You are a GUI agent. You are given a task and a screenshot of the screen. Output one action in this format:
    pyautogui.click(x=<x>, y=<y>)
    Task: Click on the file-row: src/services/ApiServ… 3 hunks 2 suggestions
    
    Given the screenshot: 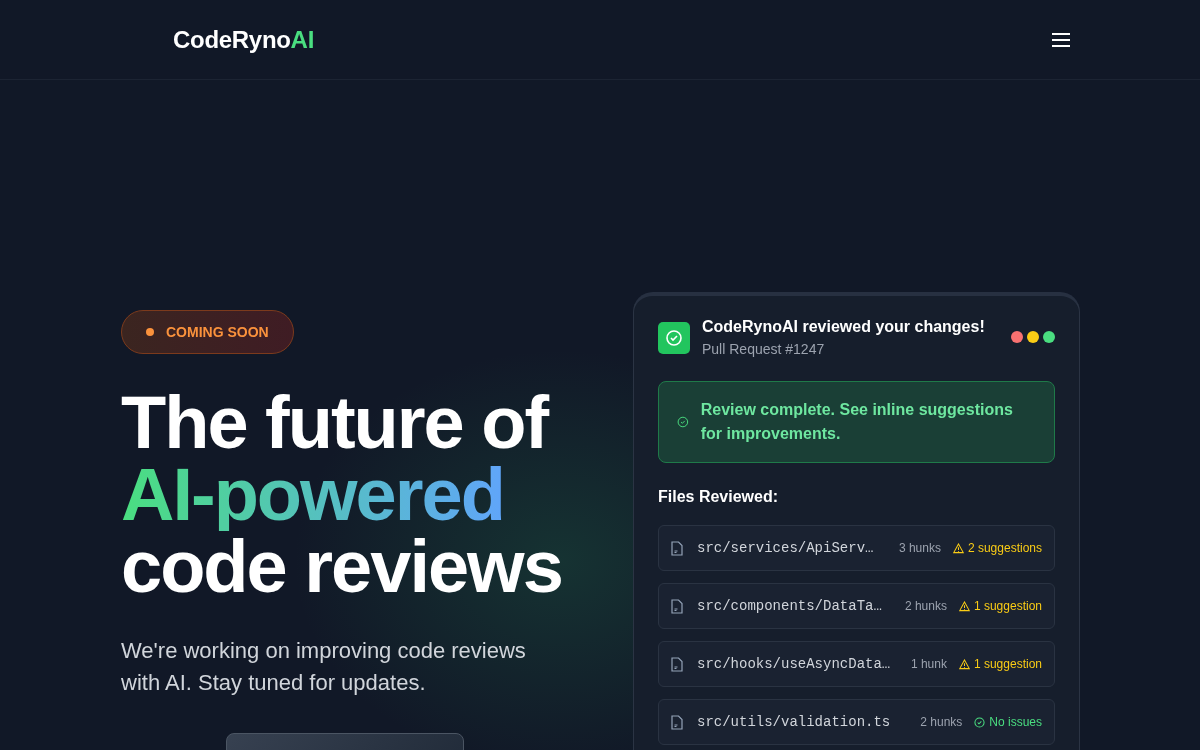 What is the action you would take?
    pyautogui.click(x=856, y=548)
    